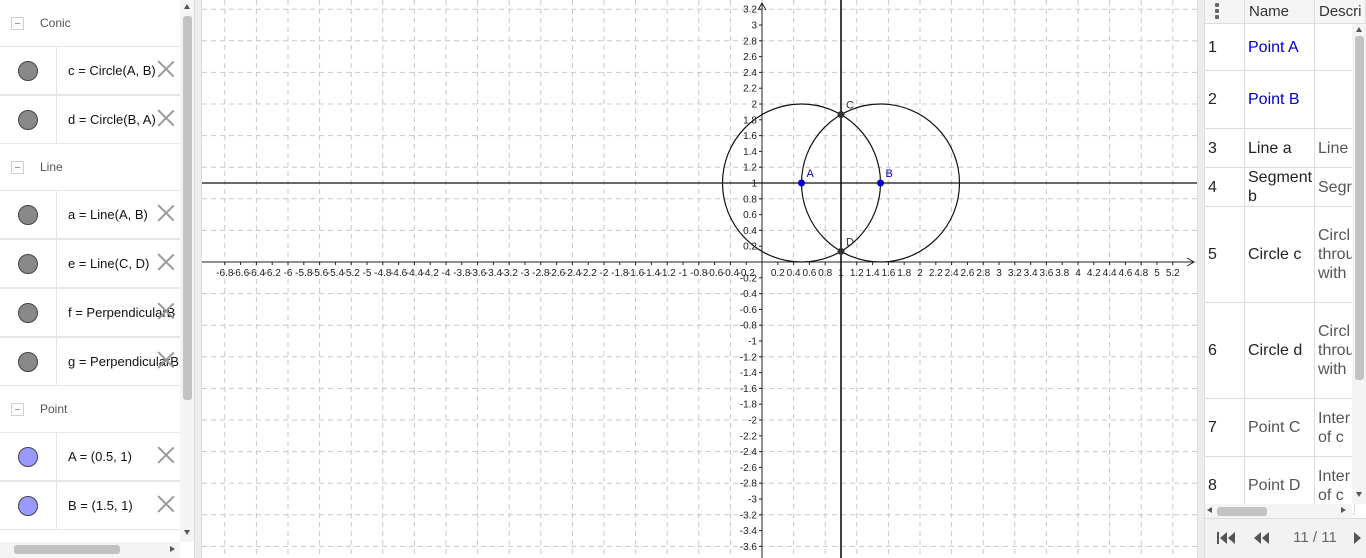  What do you see at coordinates (750, 89) in the screenshot?
I see `y-tick-label: 2.2` at bounding box center [750, 89].